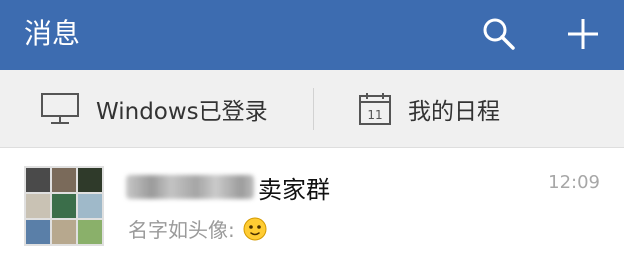 The image size is (624, 257). I want to click on my-schedule-label: 我的日程, so click(454, 111).